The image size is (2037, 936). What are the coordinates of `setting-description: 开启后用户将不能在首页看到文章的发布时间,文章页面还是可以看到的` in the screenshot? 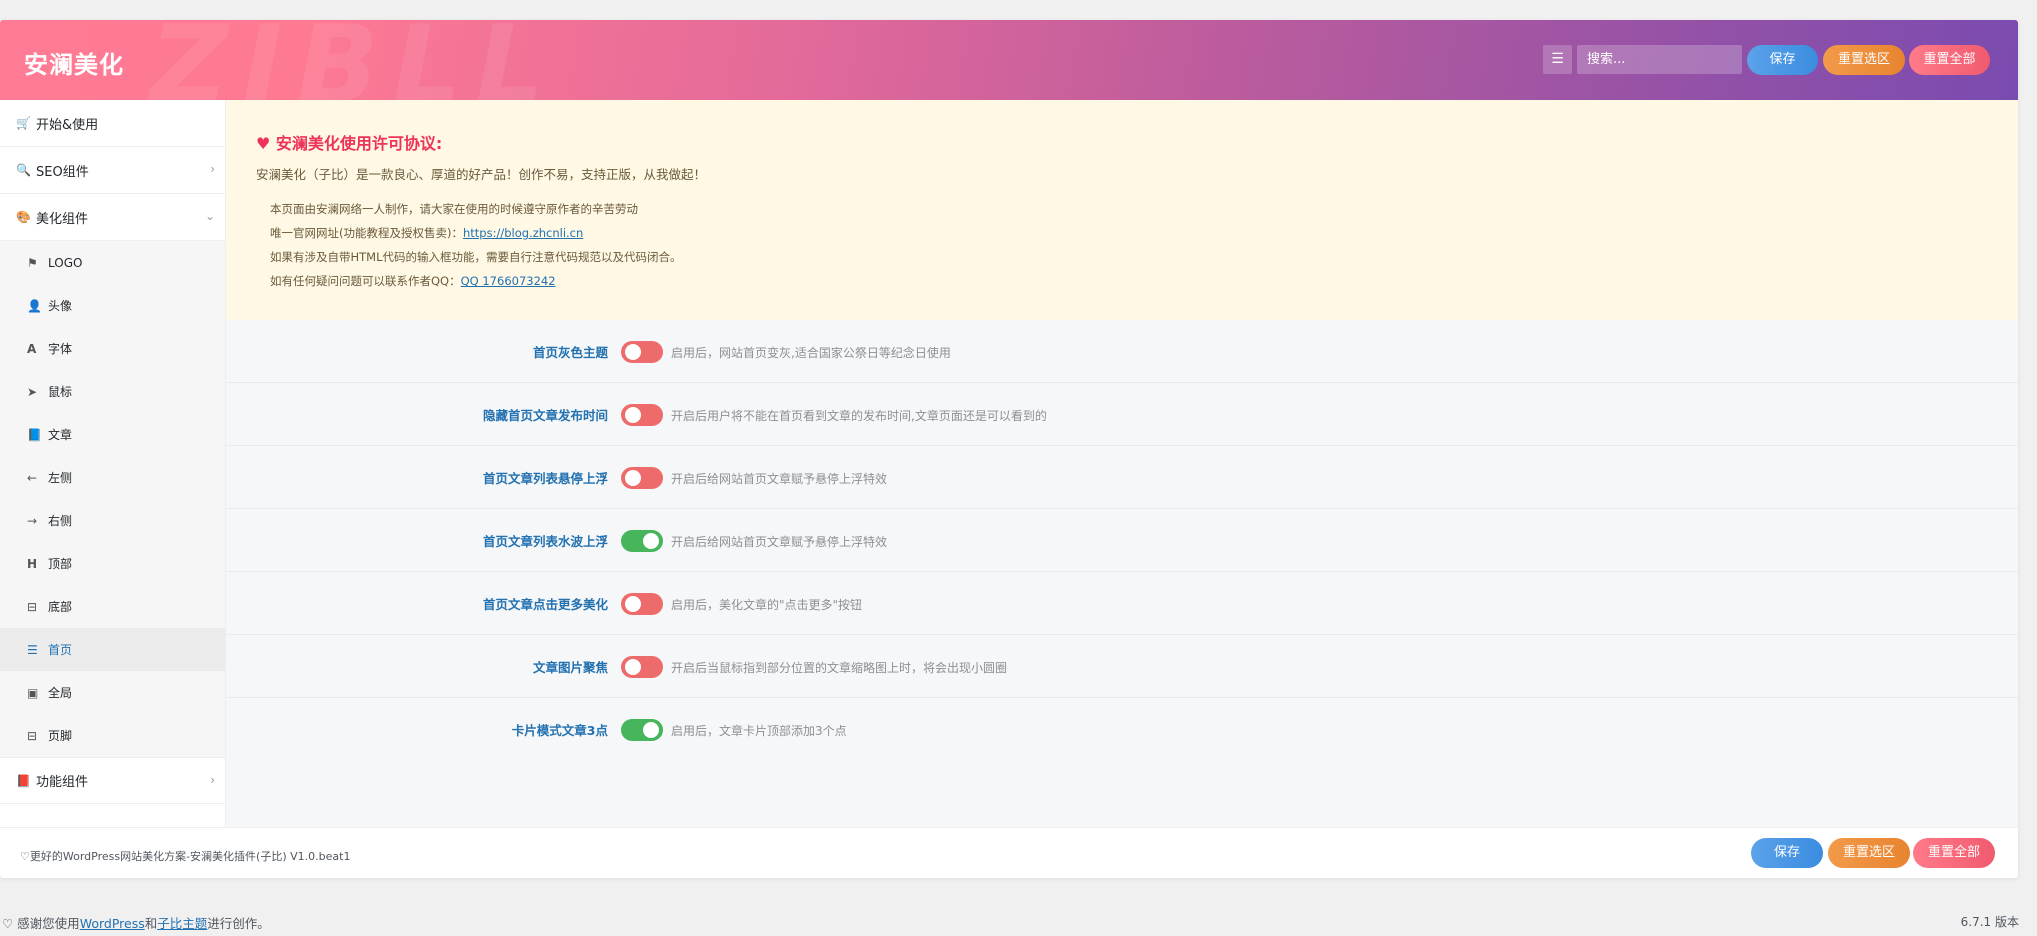 It's located at (859, 416).